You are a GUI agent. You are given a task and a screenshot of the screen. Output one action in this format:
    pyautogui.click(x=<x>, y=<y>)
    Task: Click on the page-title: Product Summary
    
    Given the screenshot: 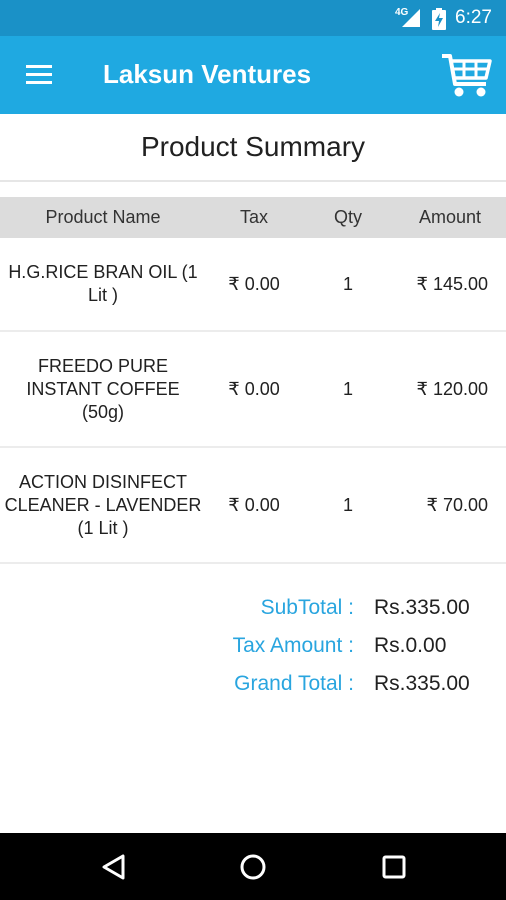 What is the action you would take?
    pyautogui.click(x=253, y=146)
    